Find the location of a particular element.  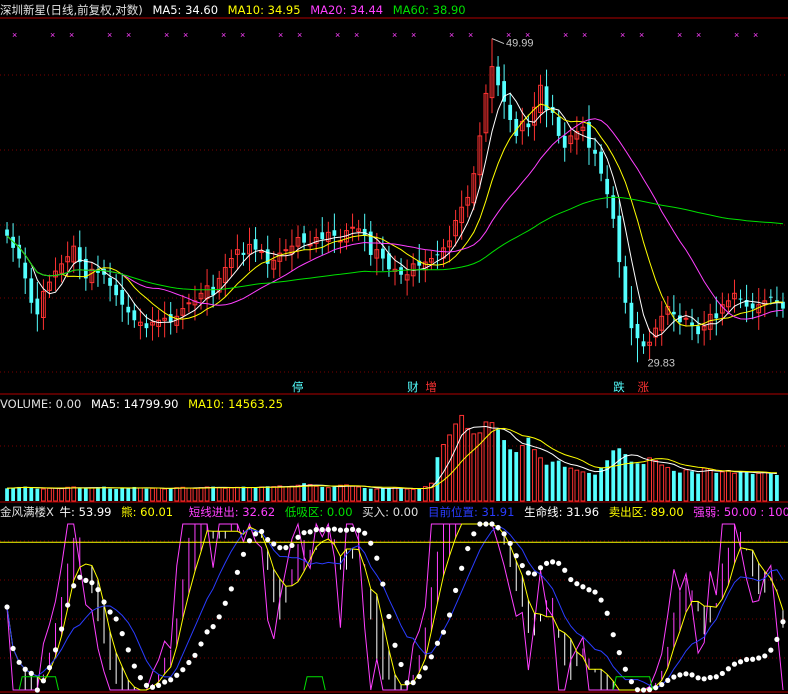

marker-105: 涨 is located at coordinates (644, 387).